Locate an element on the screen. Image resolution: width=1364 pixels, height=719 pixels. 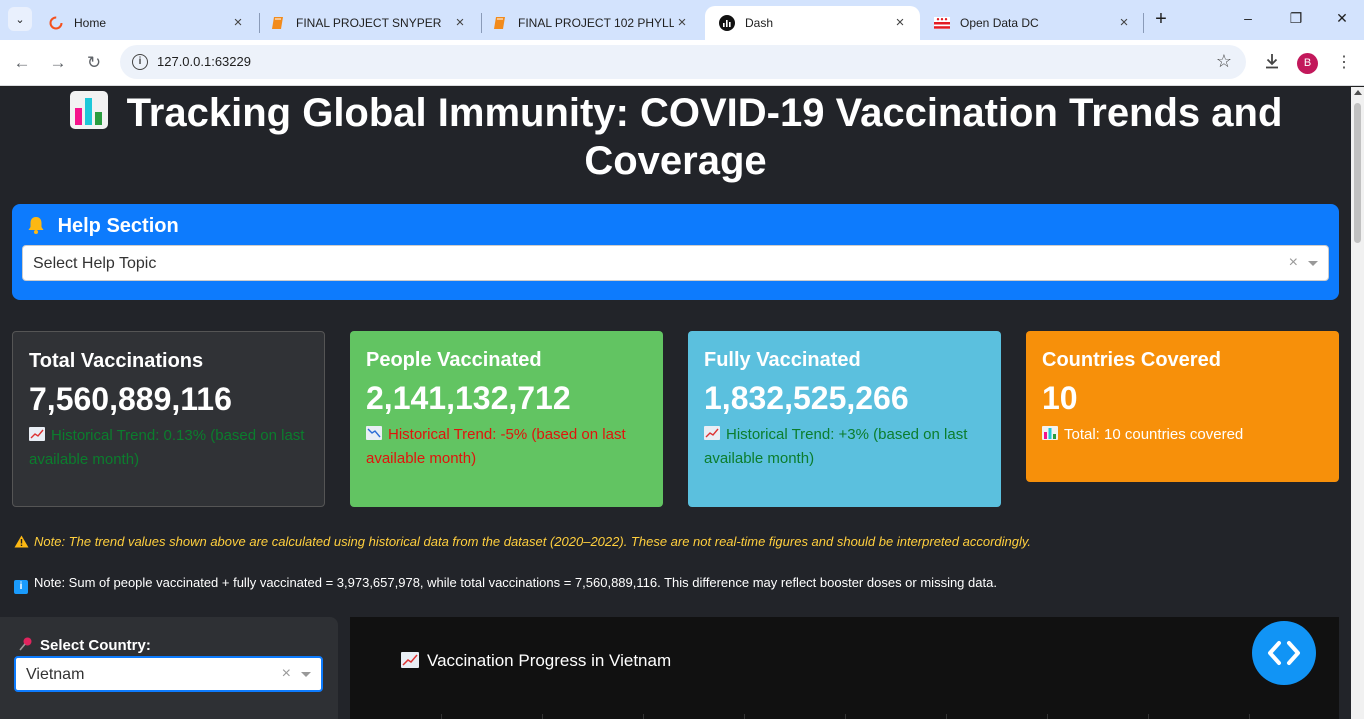
bell-icon is located at coordinates (42, 226).